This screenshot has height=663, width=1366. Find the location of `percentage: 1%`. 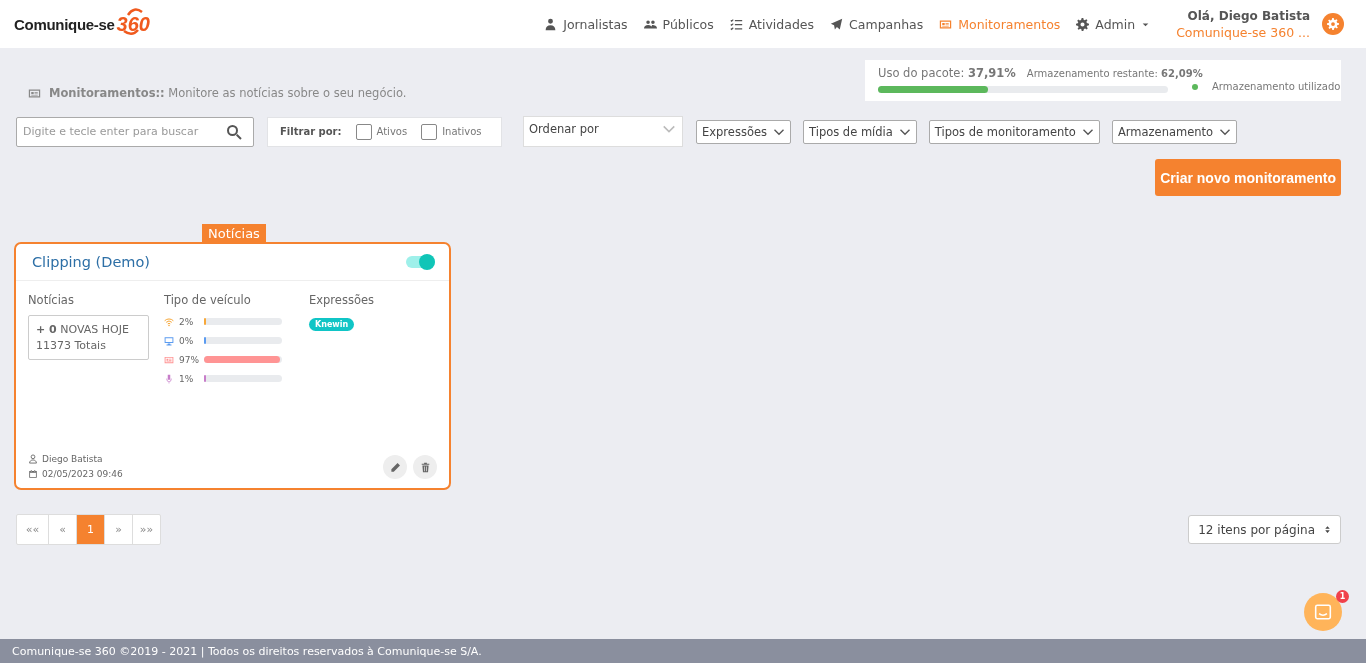

percentage: 1% is located at coordinates (187, 378).